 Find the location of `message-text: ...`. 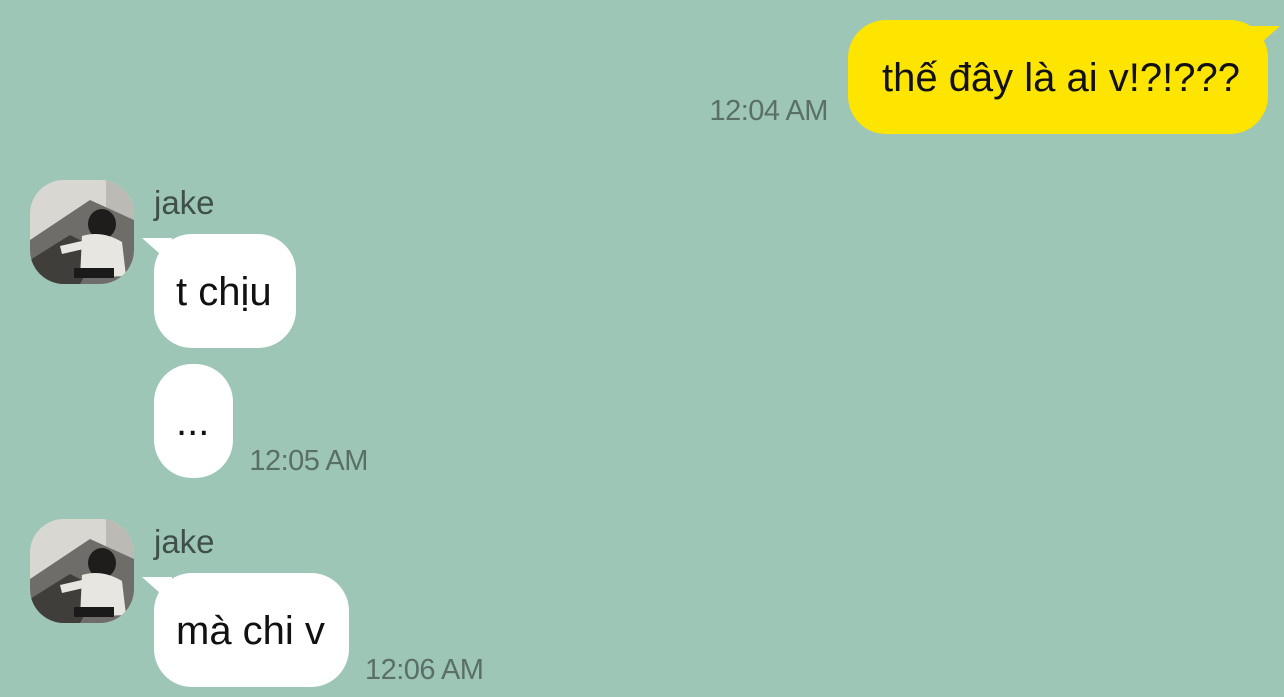

message-text: ... is located at coordinates (193, 422).